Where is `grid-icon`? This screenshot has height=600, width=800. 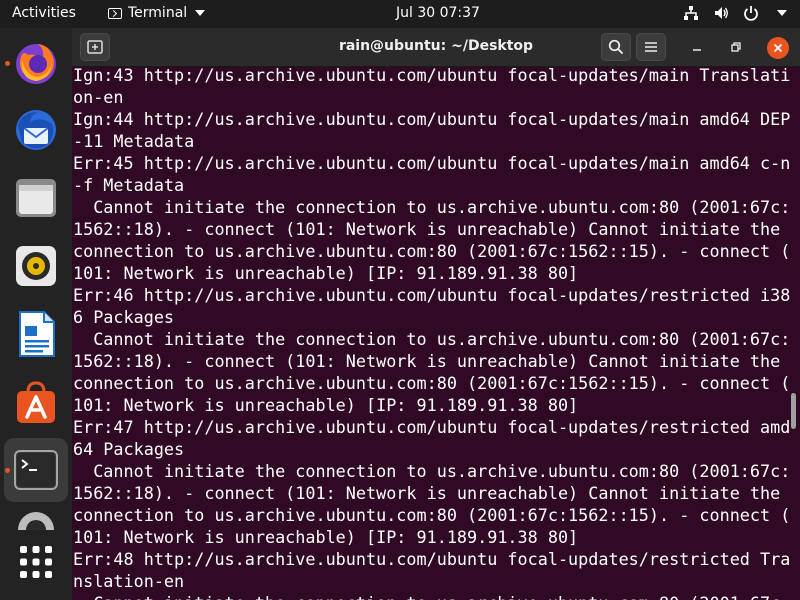
grid-icon is located at coordinates (36, 562).